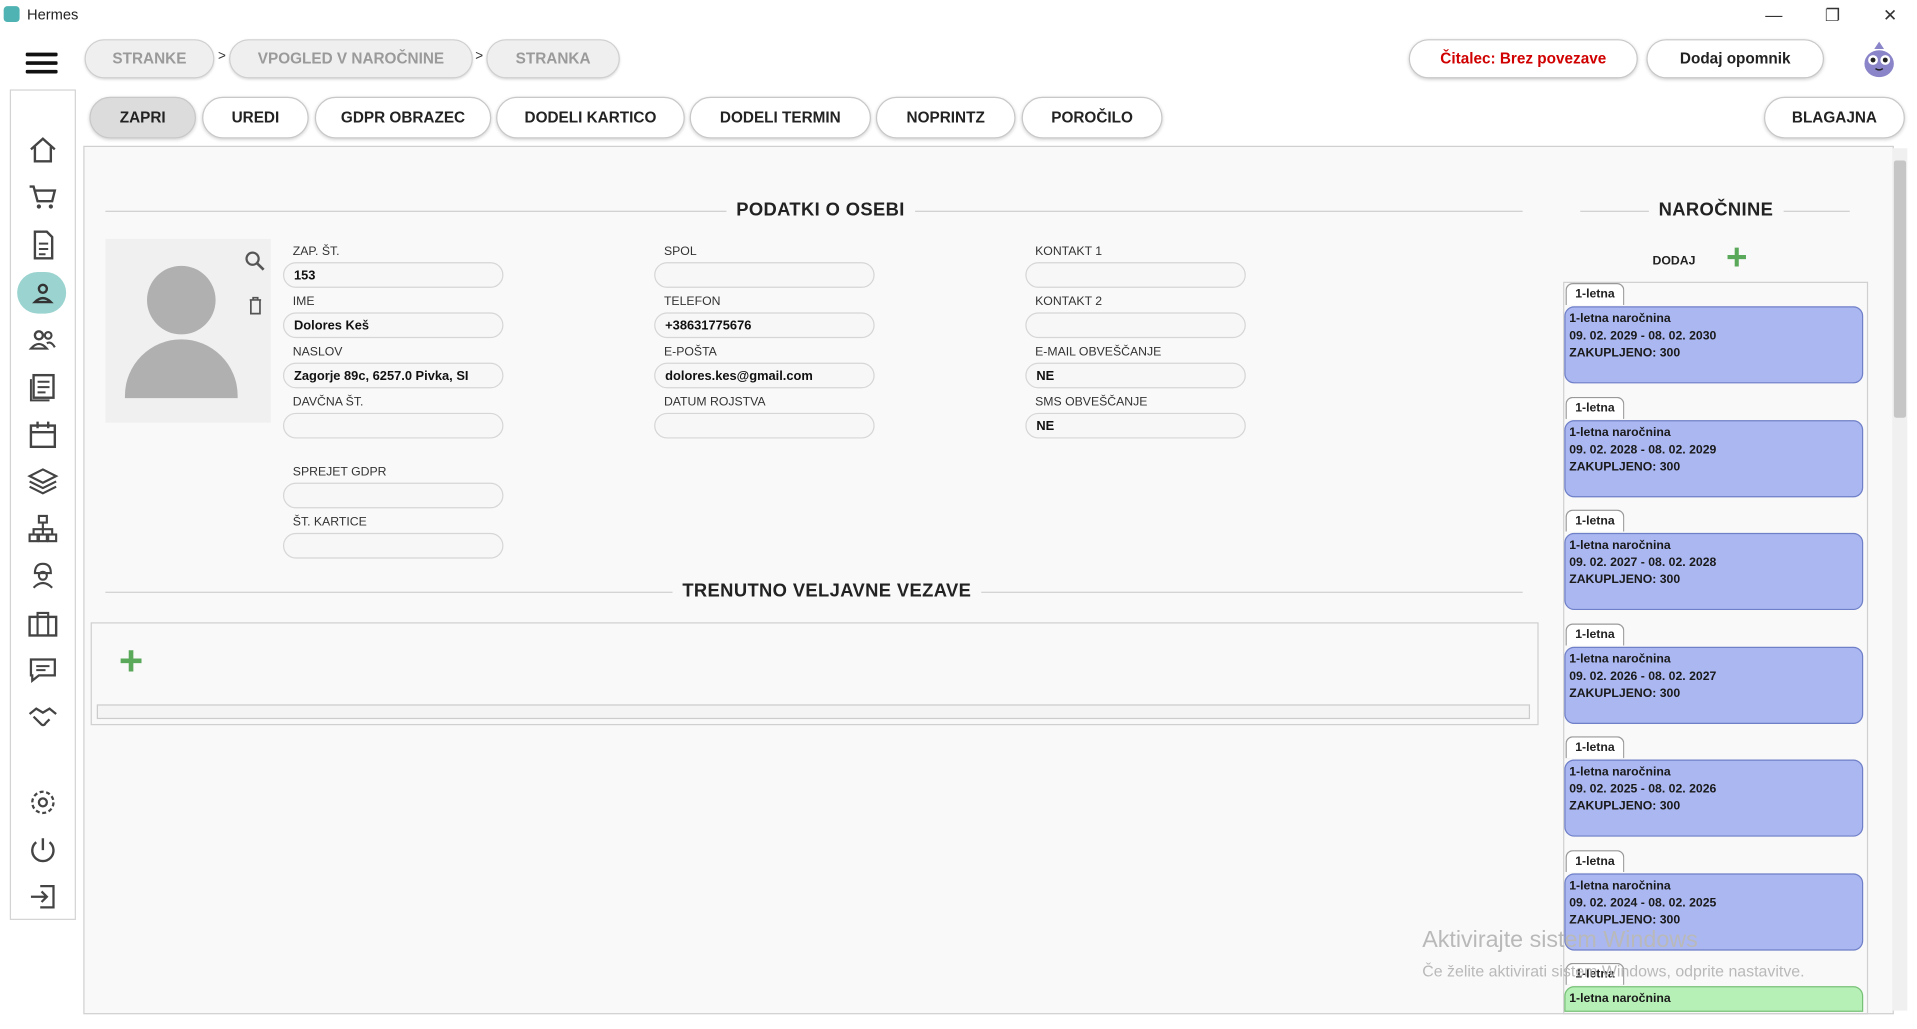 This screenshot has width=1917, height=1029. What do you see at coordinates (393, 325) in the screenshot?
I see `ime-field: Dolores Keš` at bounding box center [393, 325].